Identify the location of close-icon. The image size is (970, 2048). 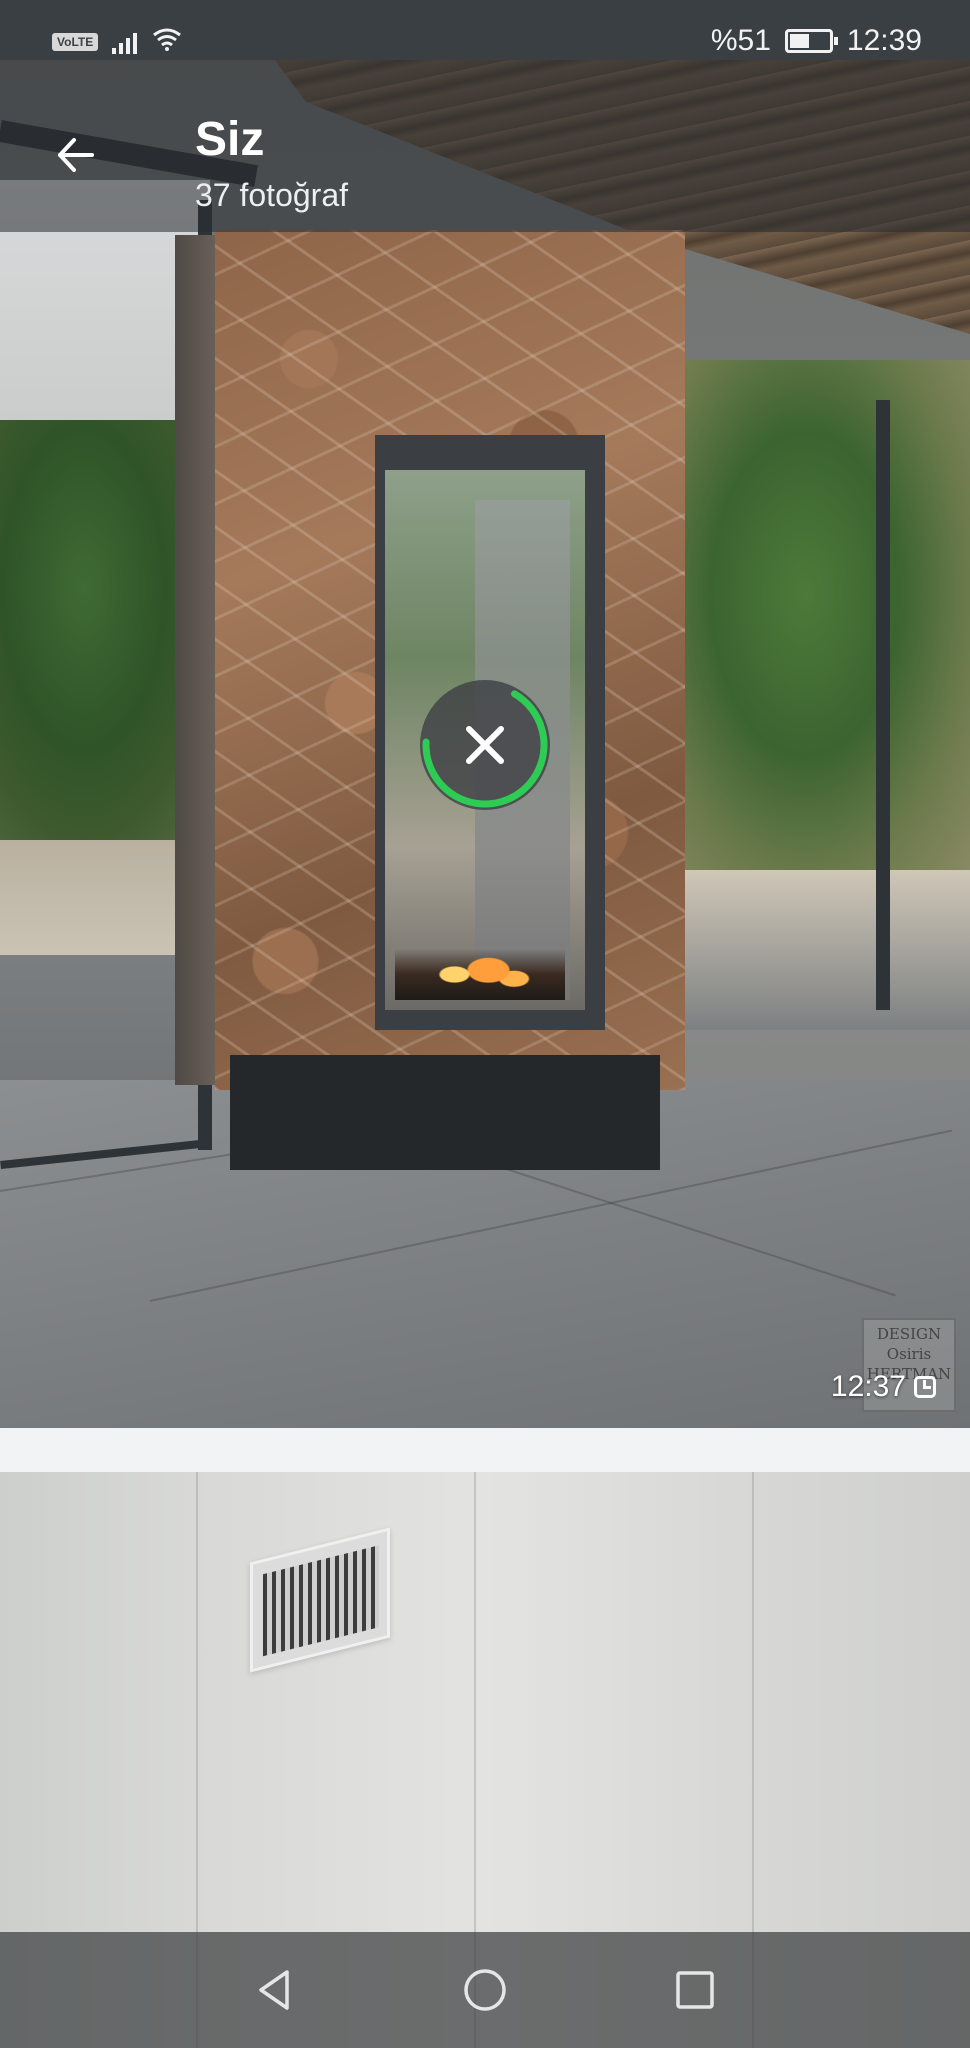
(485, 745).